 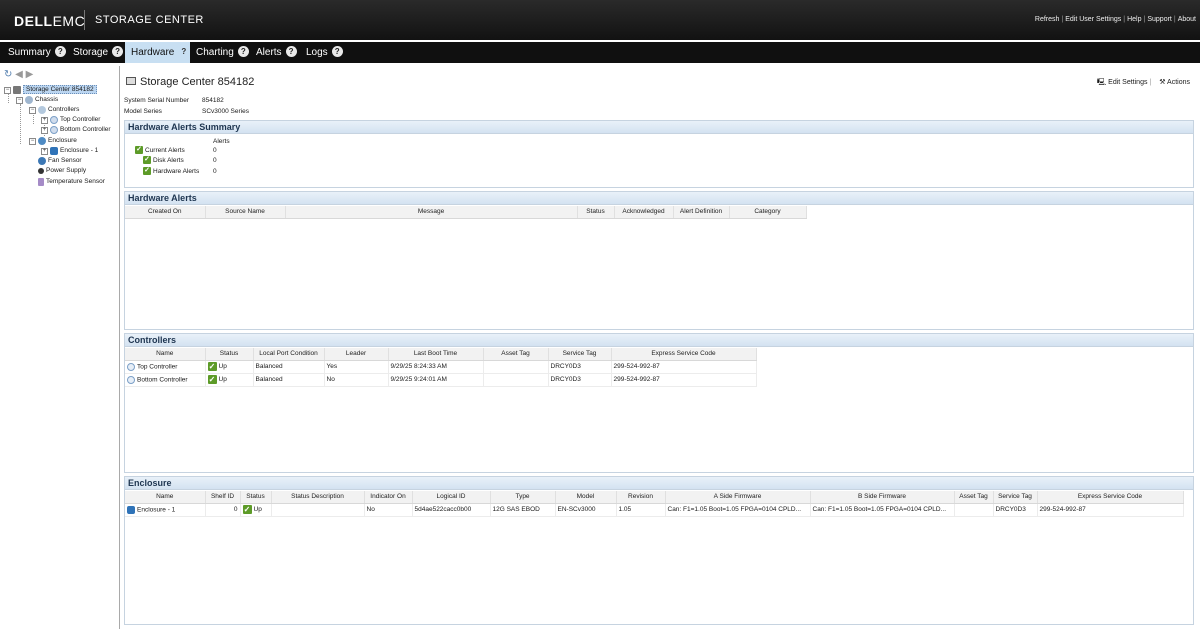 What do you see at coordinates (157, 367) in the screenshot?
I see `controller-name: Top Controller` at bounding box center [157, 367].